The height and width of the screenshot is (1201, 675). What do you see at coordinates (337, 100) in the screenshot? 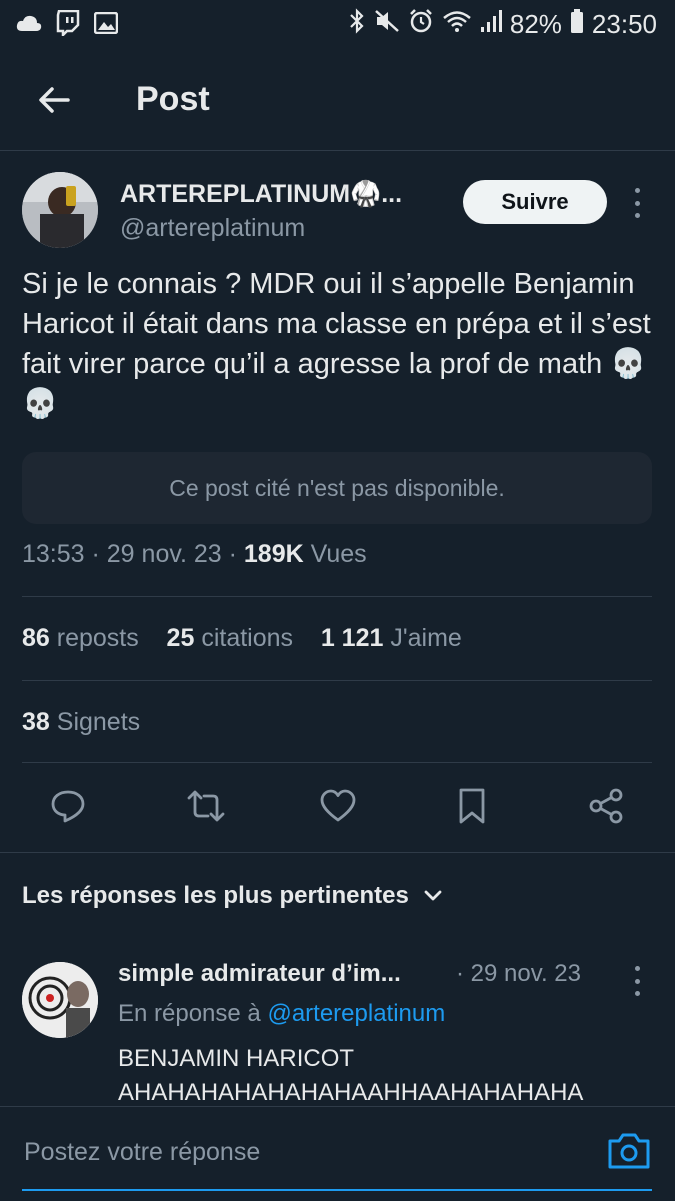
I see `top-bar: Post` at bounding box center [337, 100].